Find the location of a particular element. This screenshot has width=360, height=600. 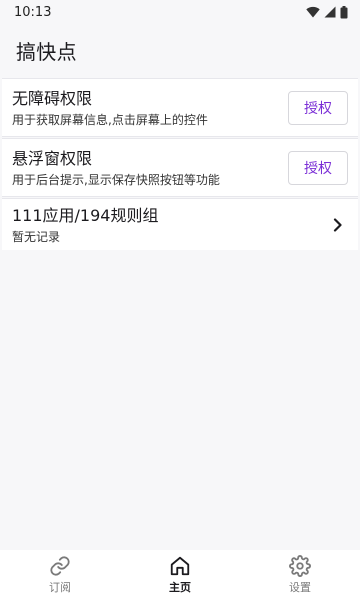

overlay-permission-title: 悬浮窗权限 is located at coordinates (52, 158).